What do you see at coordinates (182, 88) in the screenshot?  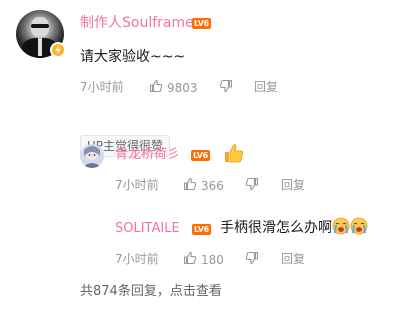 I see `like-count: 9803` at bounding box center [182, 88].